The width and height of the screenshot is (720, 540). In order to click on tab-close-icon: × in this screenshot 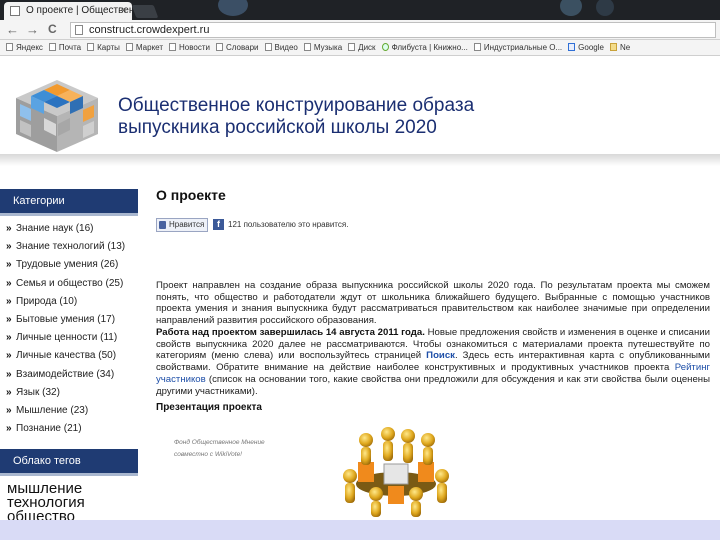, I will do `click(124, 11)`.